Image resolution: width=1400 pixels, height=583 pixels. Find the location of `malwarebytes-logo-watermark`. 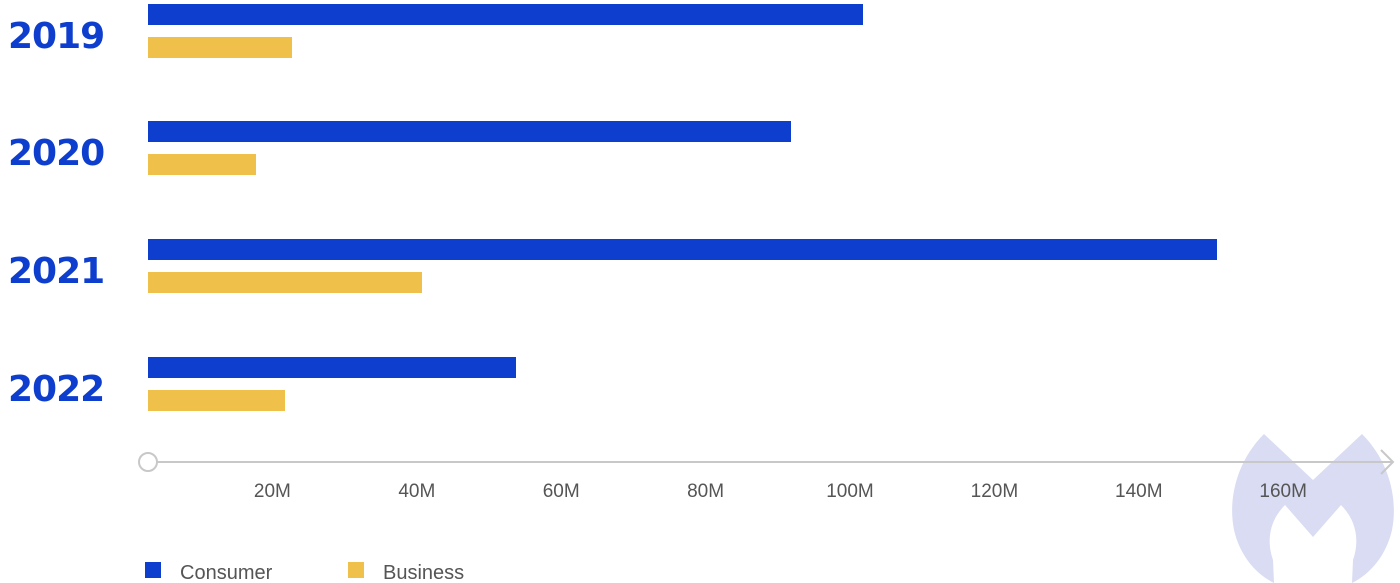

malwarebytes-logo-watermark is located at coordinates (1313, 508).